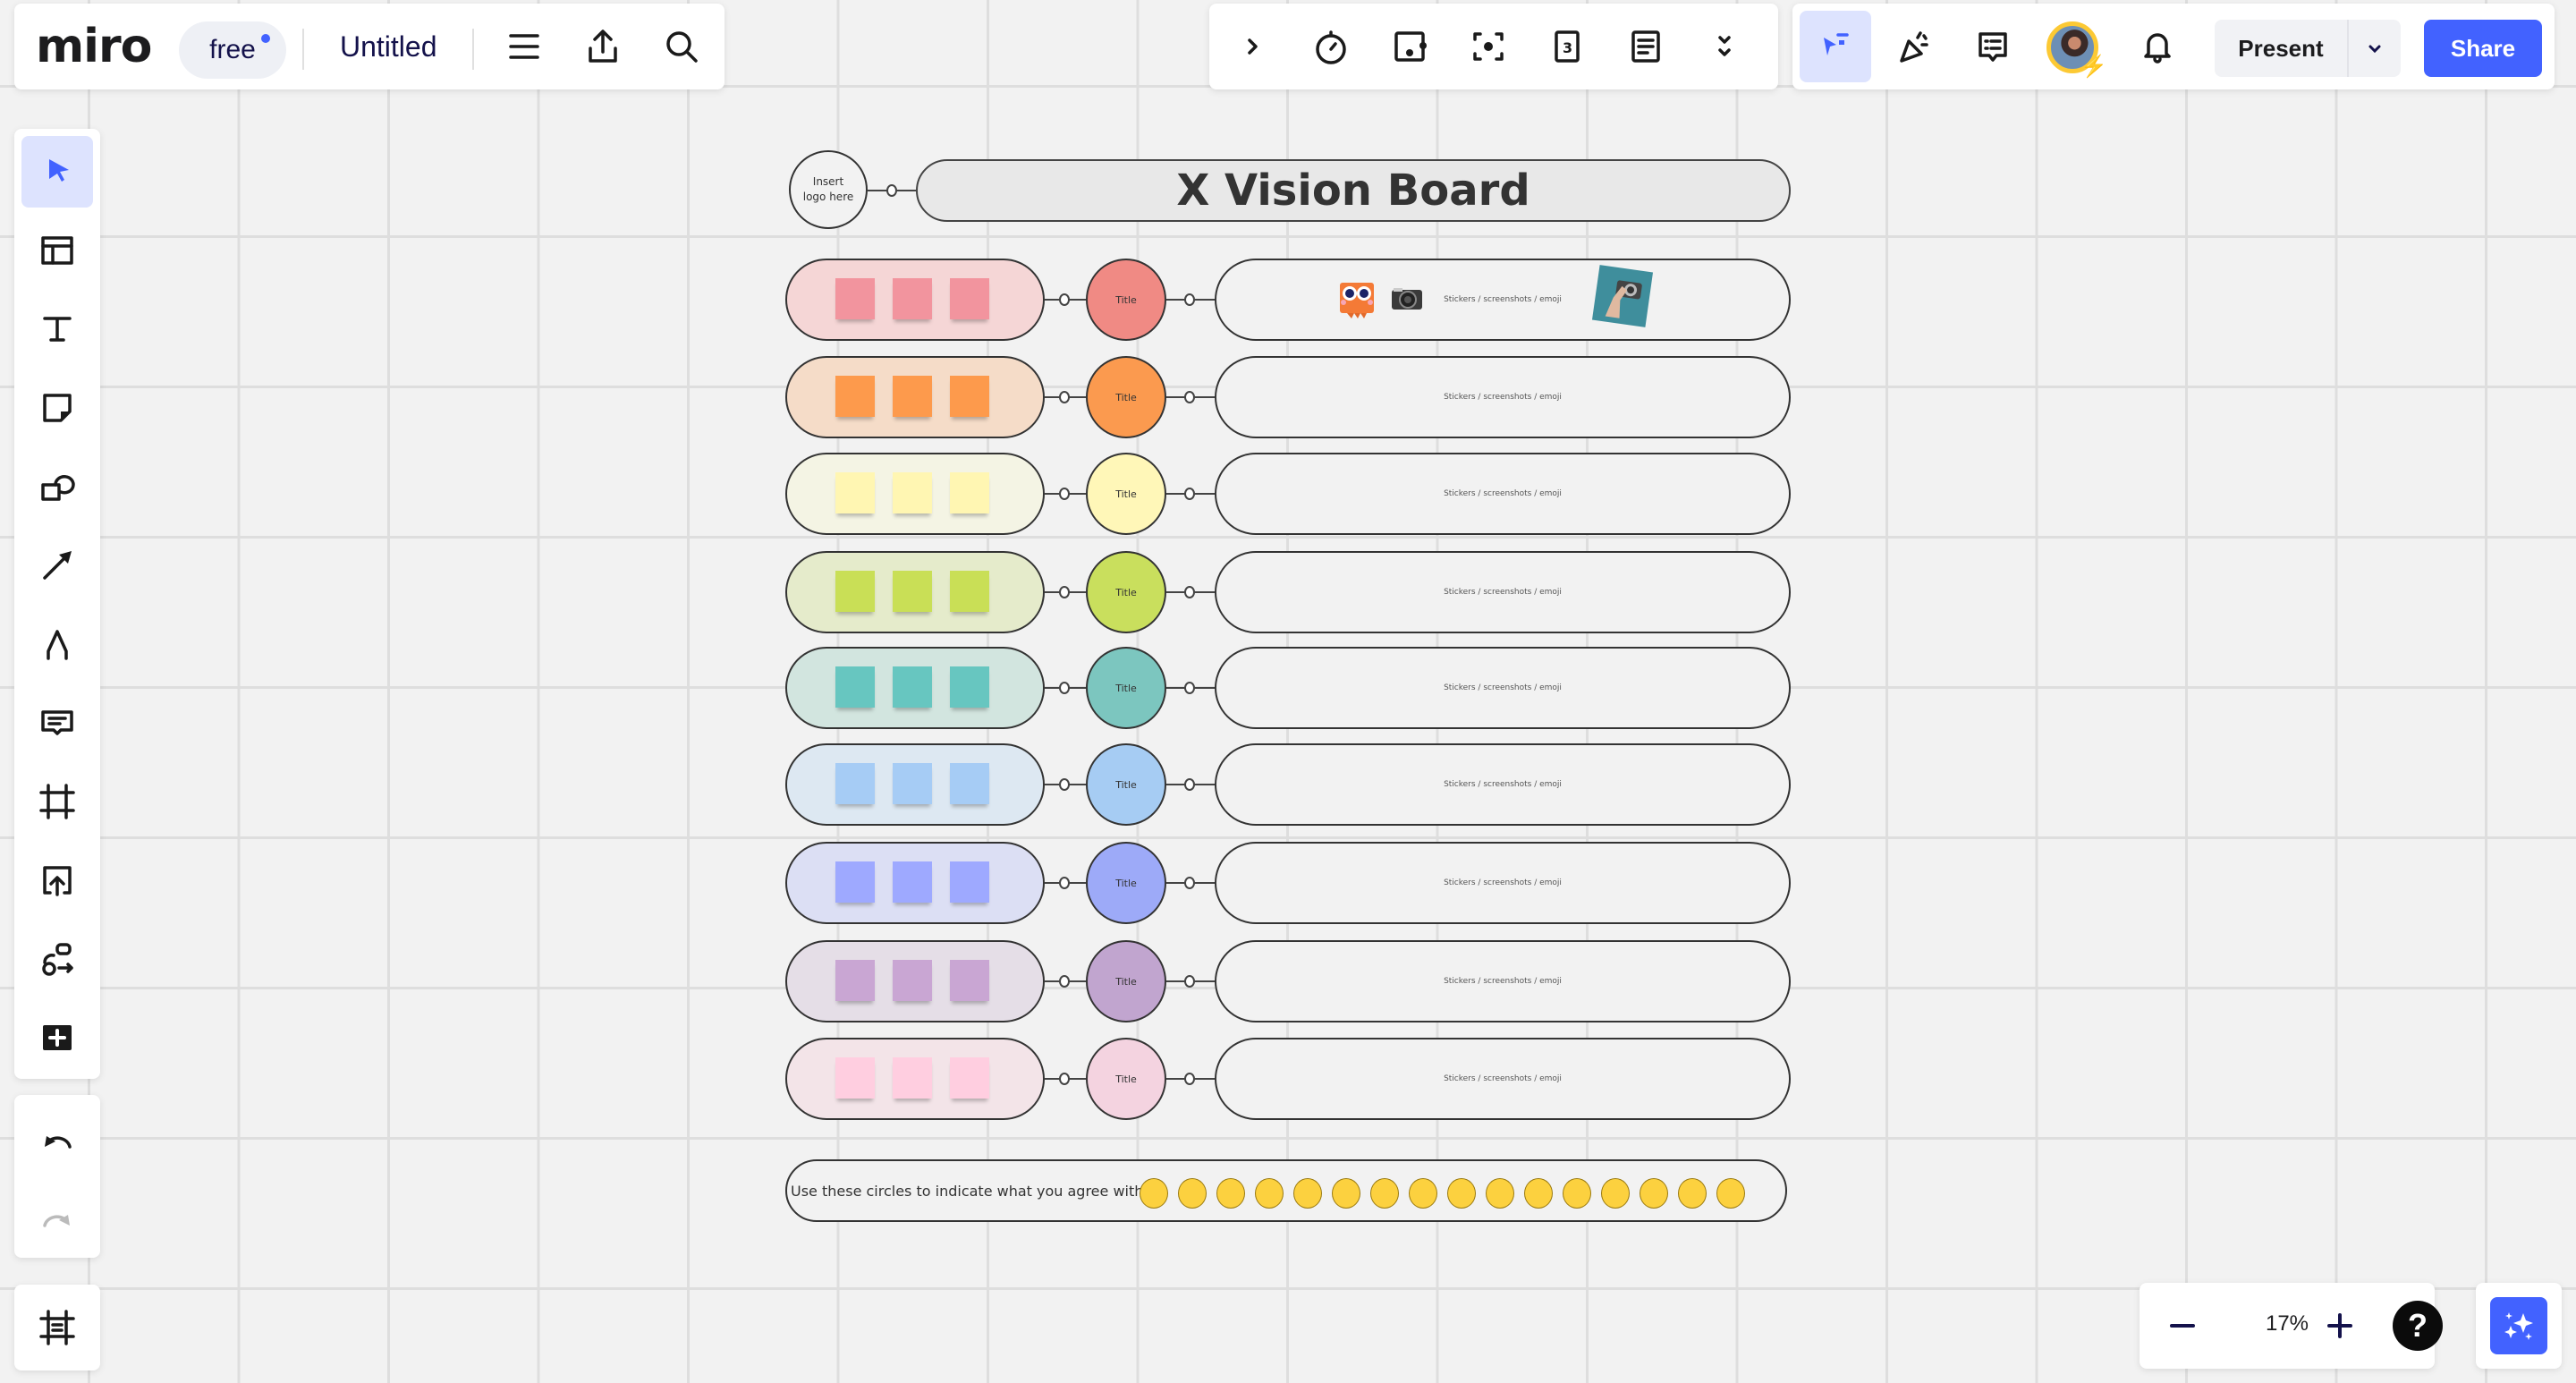  What do you see at coordinates (57, 723) in the screenshot?
I see `tool-comment` at bounding box center [57, 723].